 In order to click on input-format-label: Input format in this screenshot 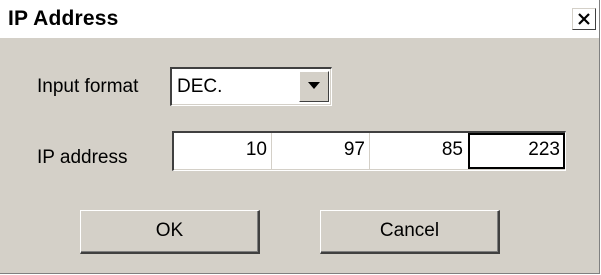, I will do `click(88, 86)`.